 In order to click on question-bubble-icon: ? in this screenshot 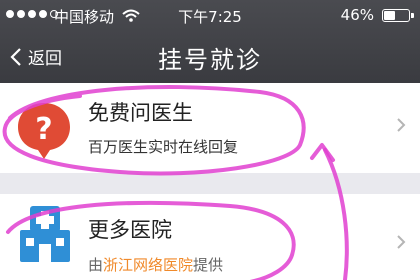, I will do `click(44, 131)`.